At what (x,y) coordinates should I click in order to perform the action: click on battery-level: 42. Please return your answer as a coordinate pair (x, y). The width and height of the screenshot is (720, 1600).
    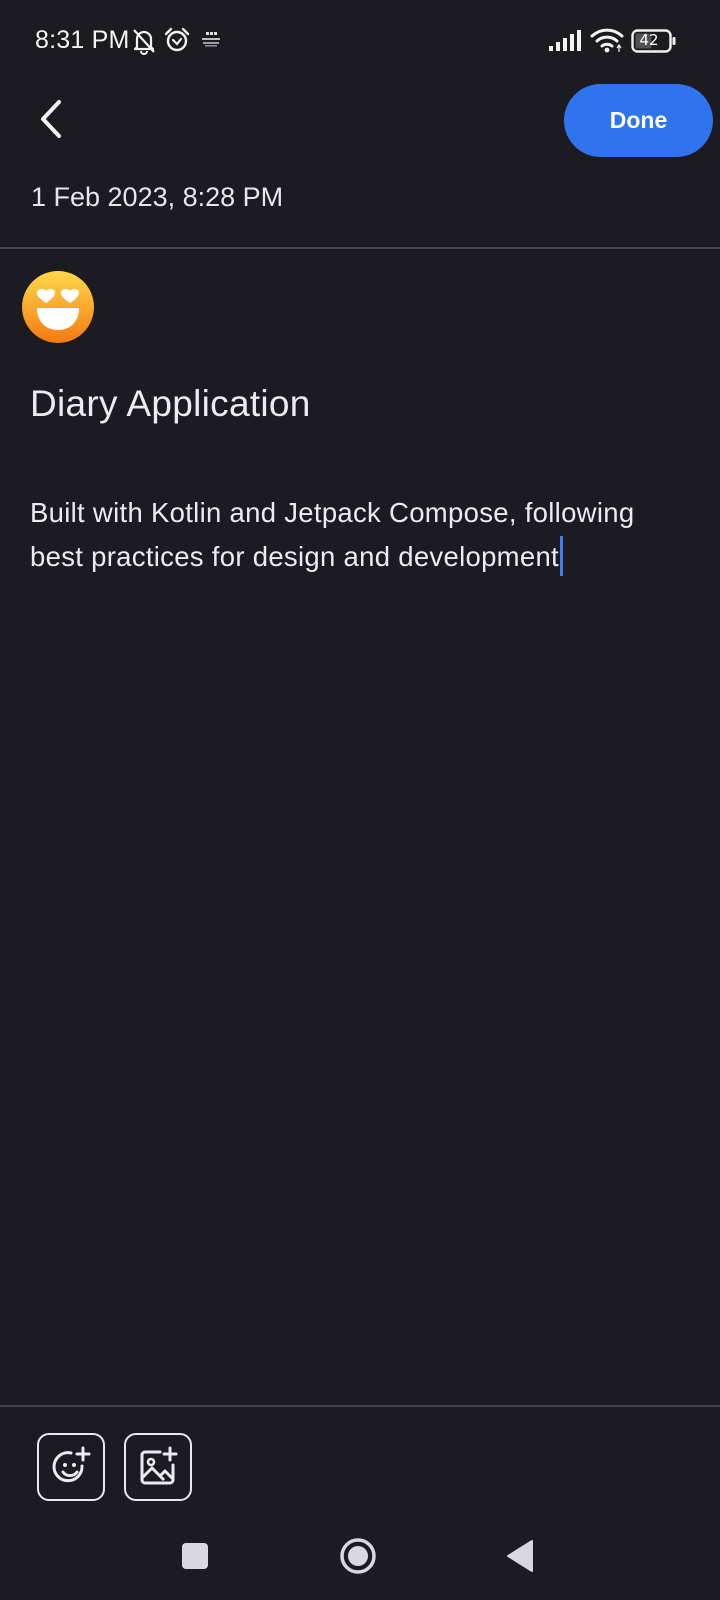
    Looking at the image, I should click on (649, 40).